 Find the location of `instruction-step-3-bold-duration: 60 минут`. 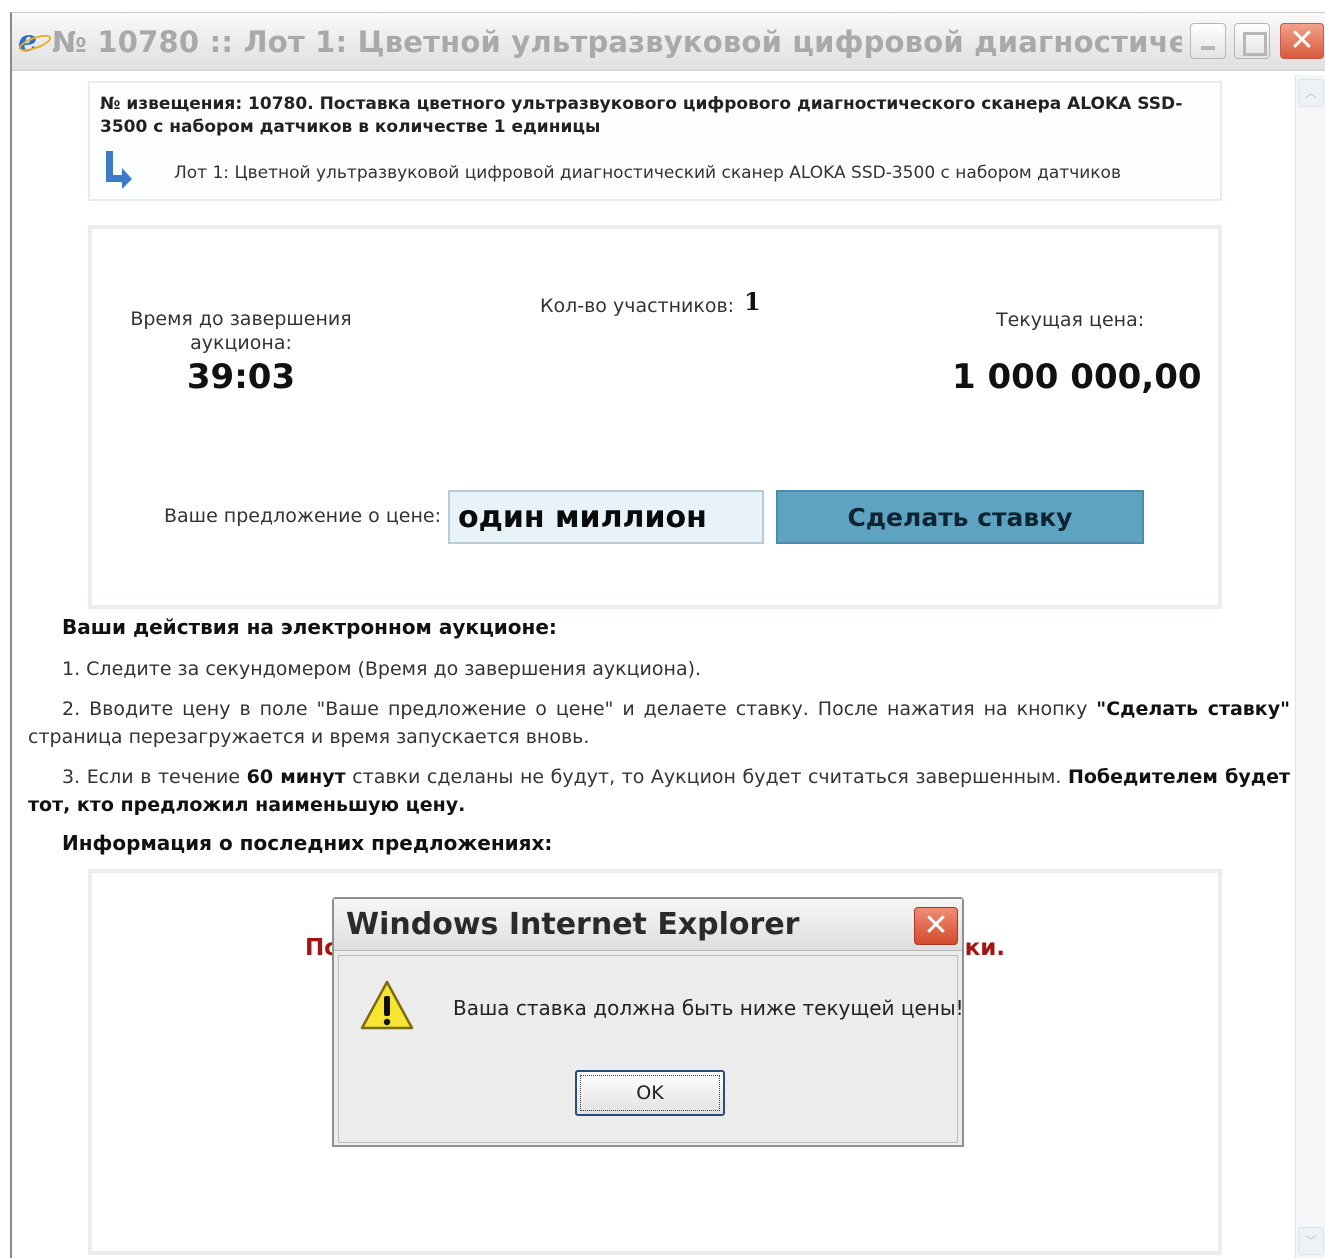

instruction-step-3-bold-duration: 60 минут is located at coordinates (296, 777).